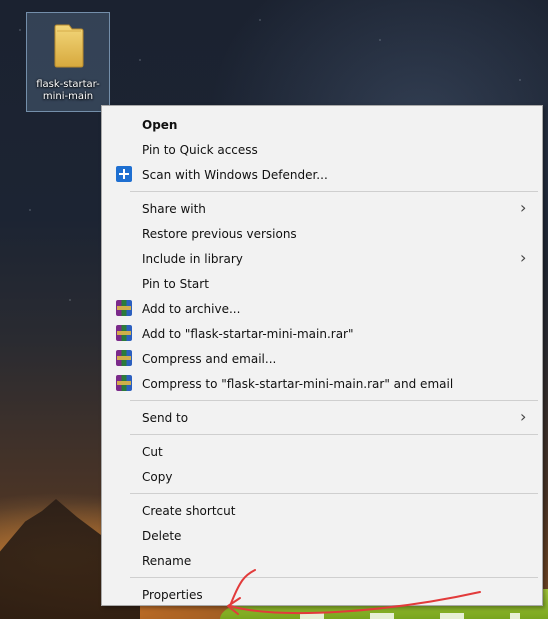  I want to click on context-menu-item: Restore previous versions, so click(322, 233).